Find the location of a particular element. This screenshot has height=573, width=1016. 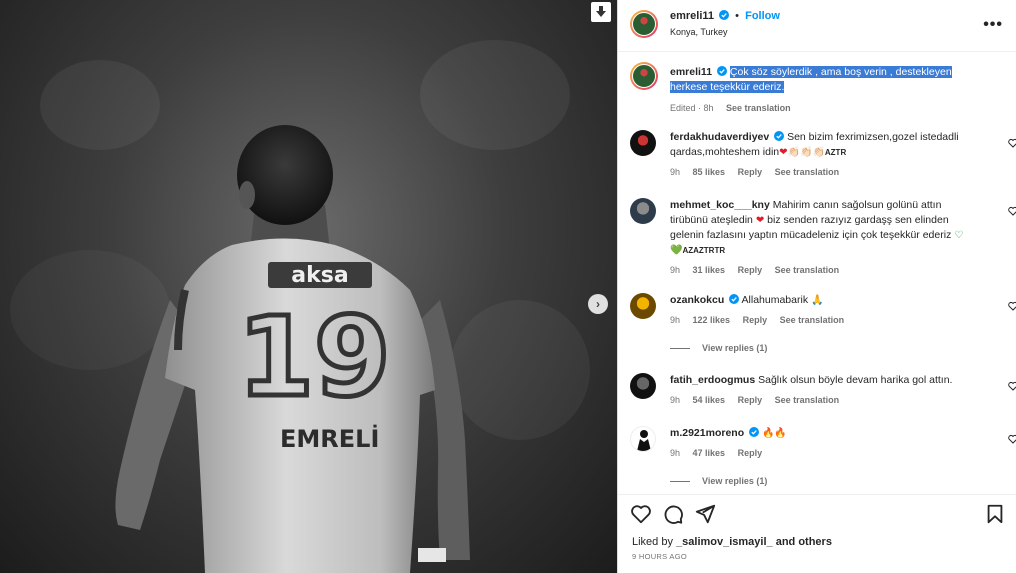

caption-see-translation: See translation is located at coordinates (758, 108).